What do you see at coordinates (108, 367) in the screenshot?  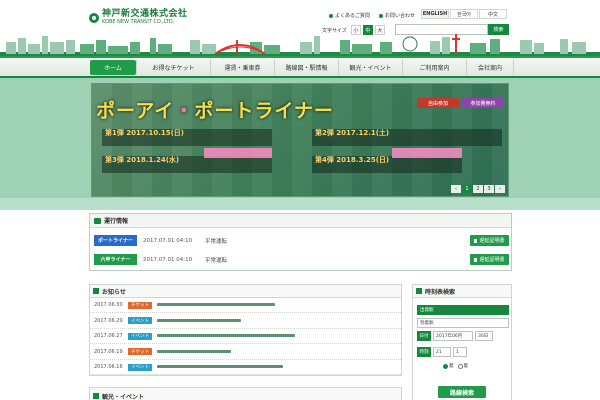 I see `news-date: 2017.06.16` at bounding box center [108, 367].